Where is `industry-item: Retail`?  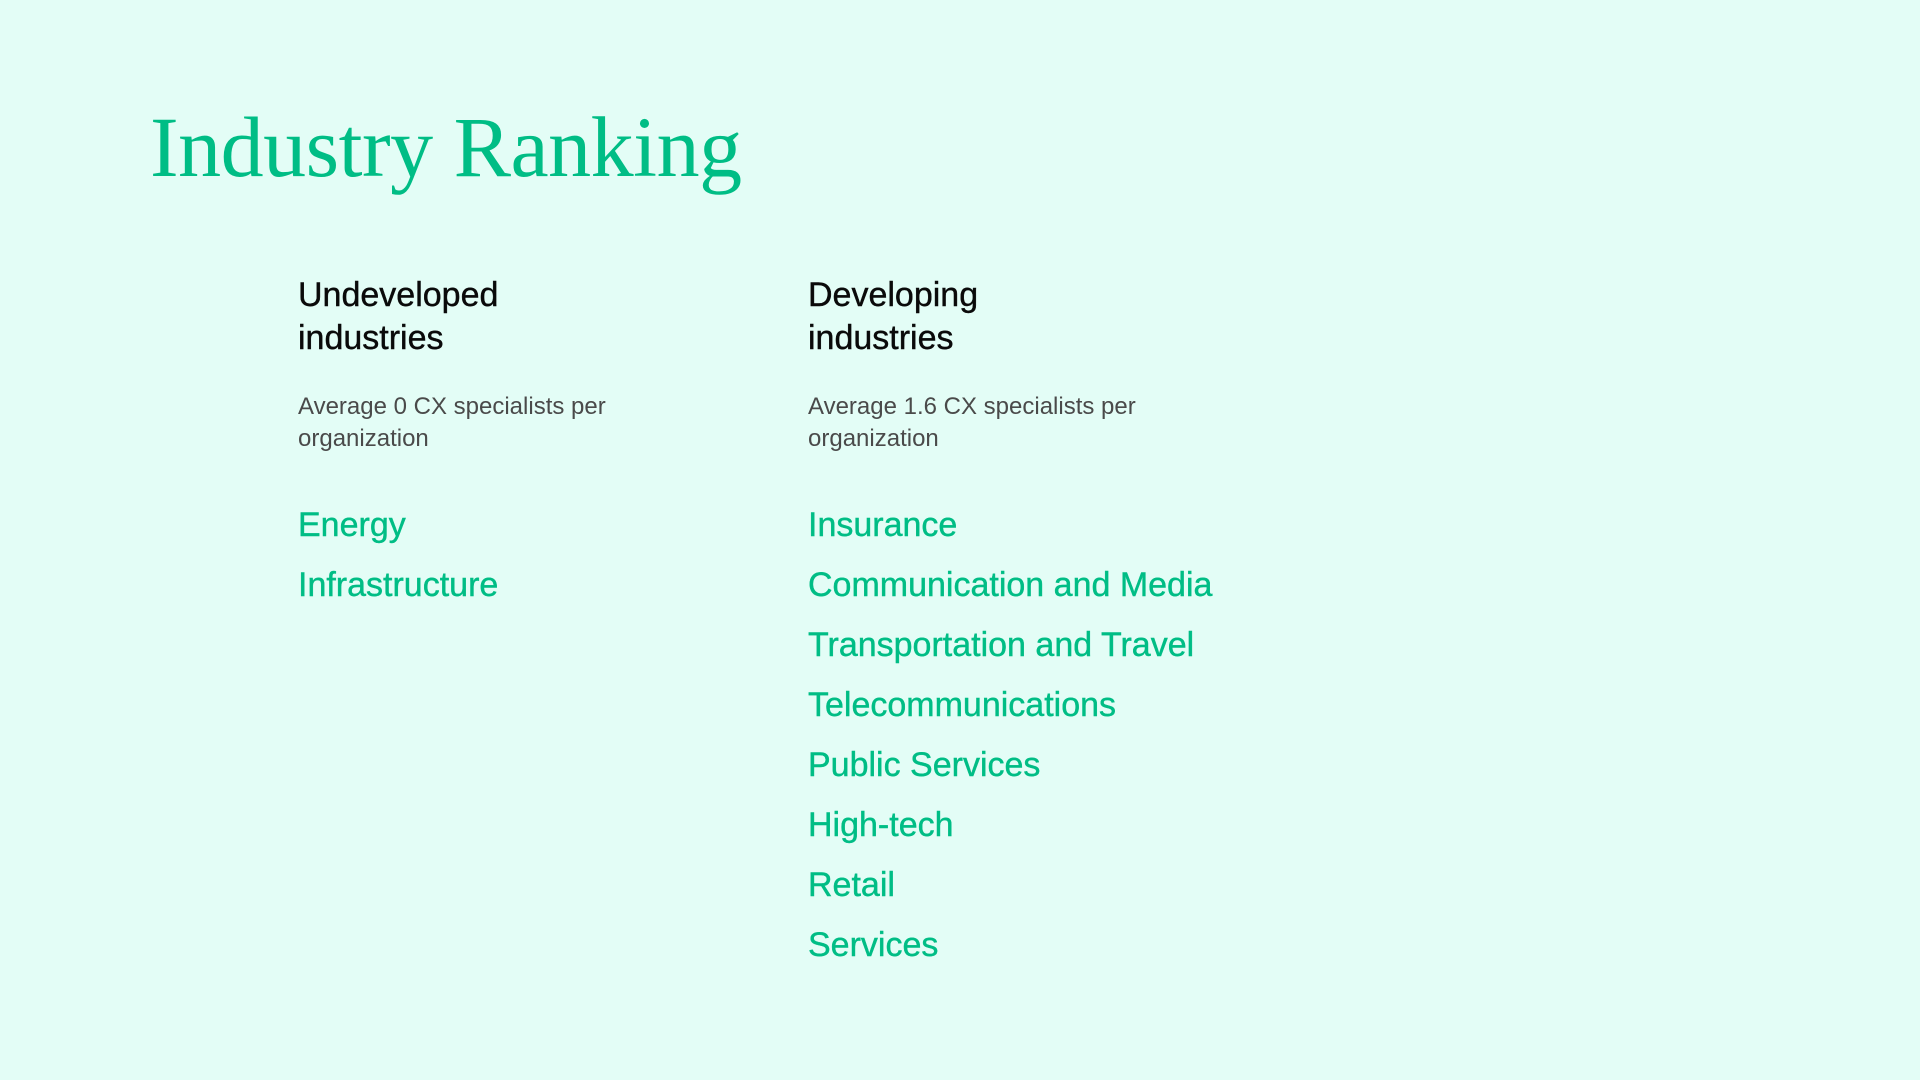
industry-item: Retail is located at coordinates (851, 885).